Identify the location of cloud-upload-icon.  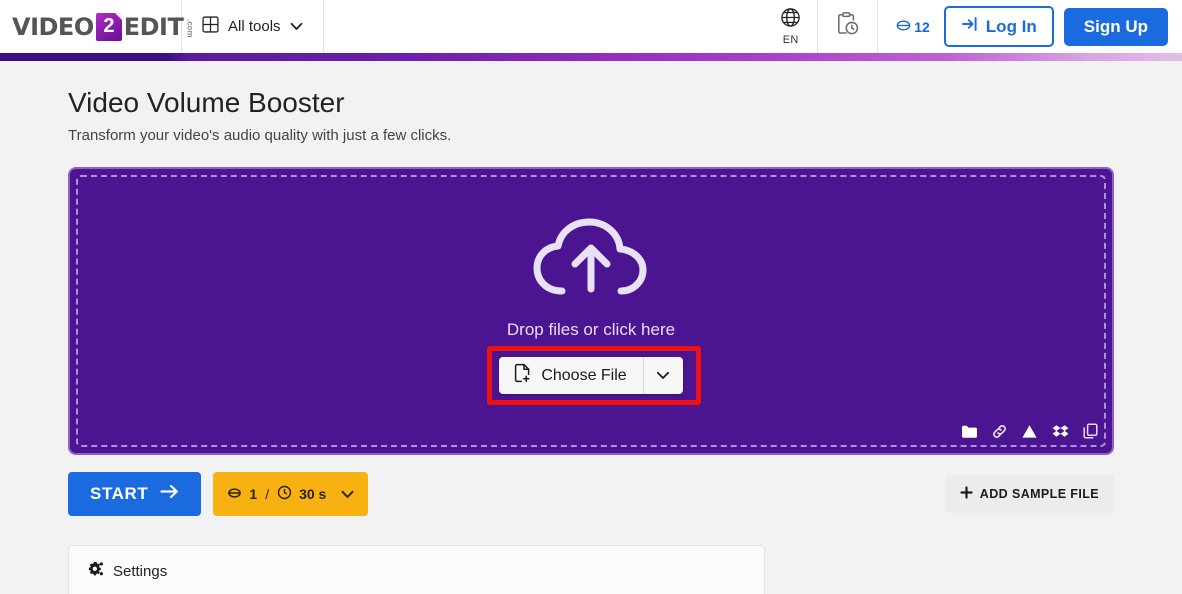
(591, 261).